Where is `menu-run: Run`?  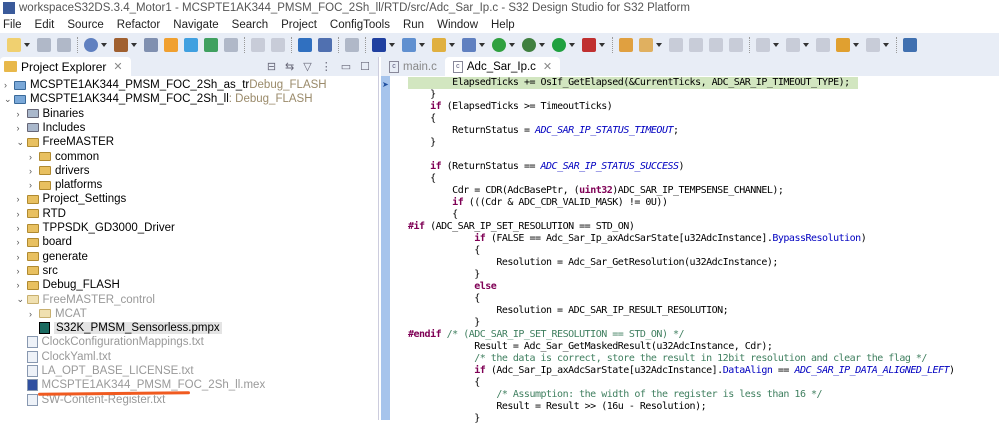 menu-run: Run is located at coordinates (413, 25).